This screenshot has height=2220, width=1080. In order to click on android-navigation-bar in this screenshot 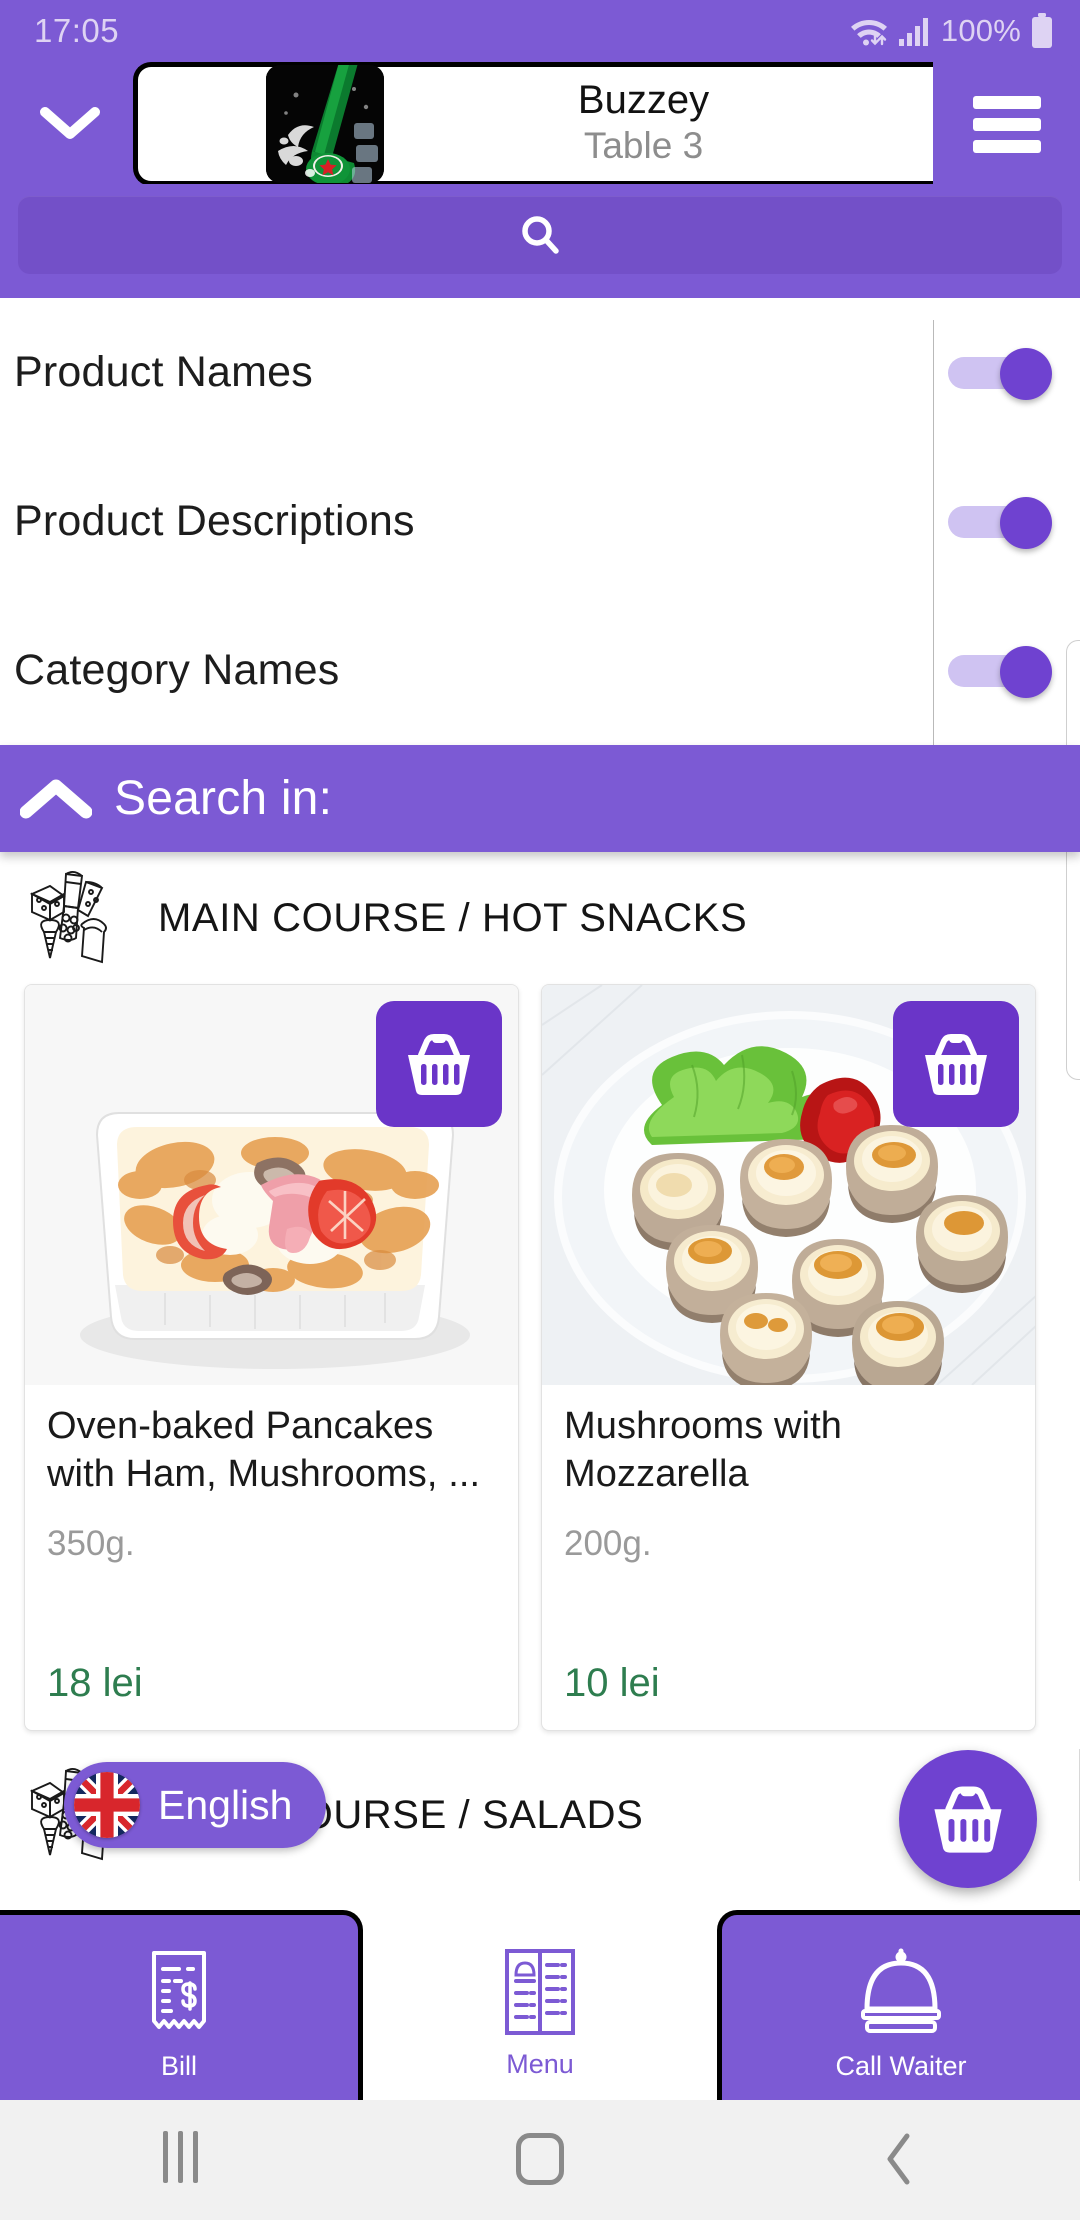, I will do `click(540, 2159)`.